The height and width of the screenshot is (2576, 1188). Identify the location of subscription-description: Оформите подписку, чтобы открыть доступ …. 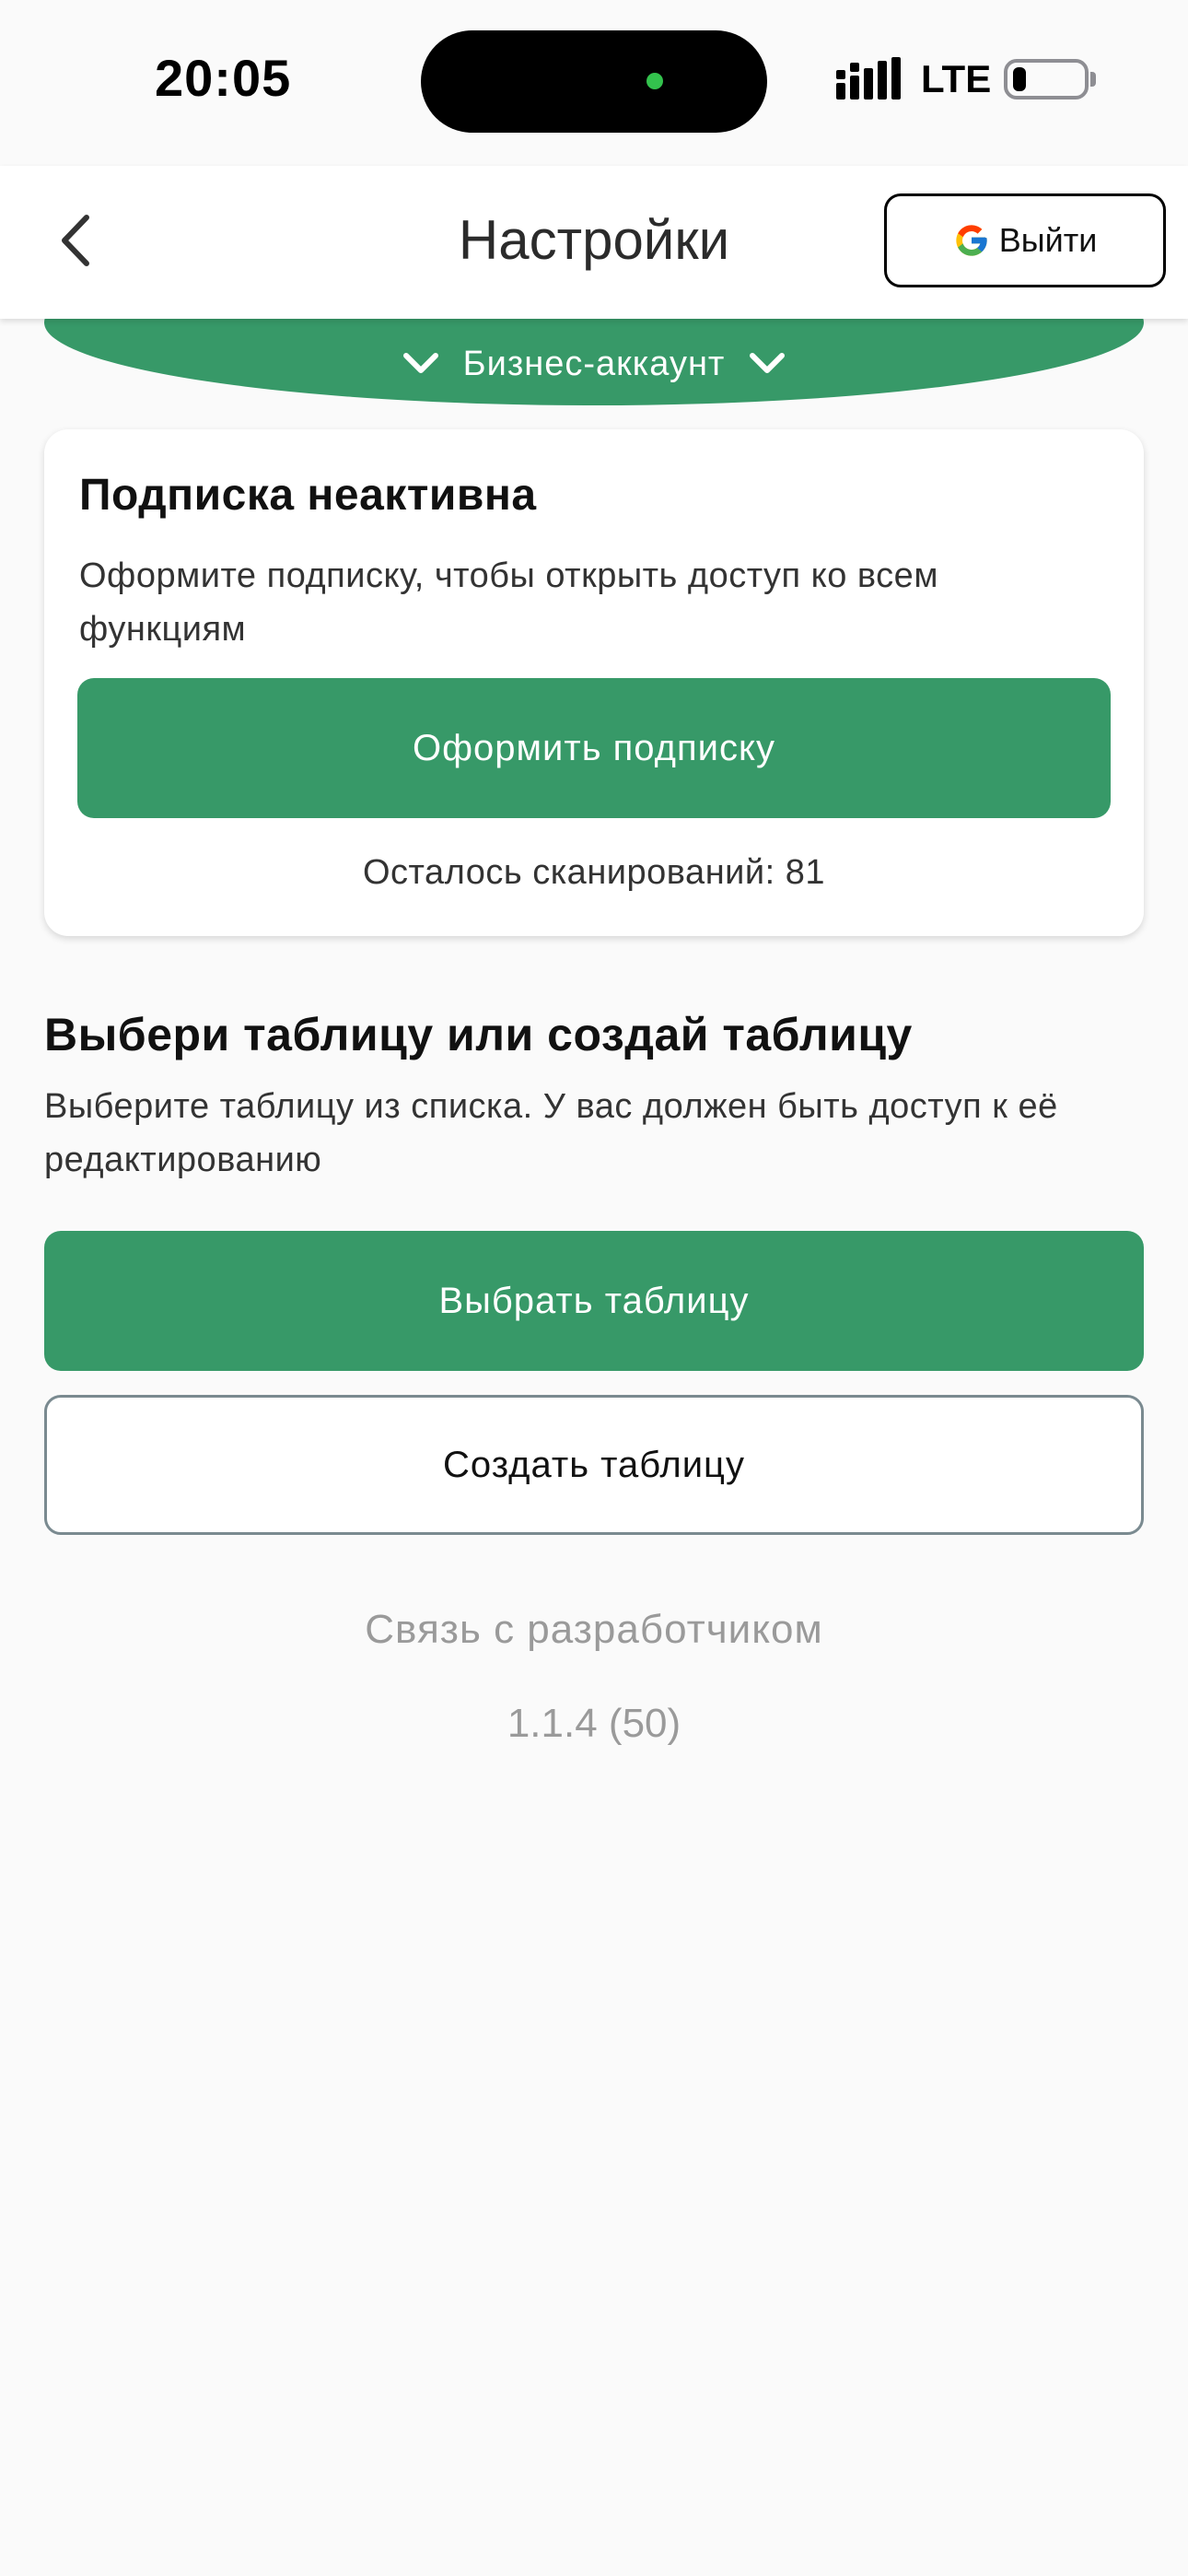
(508, 603).